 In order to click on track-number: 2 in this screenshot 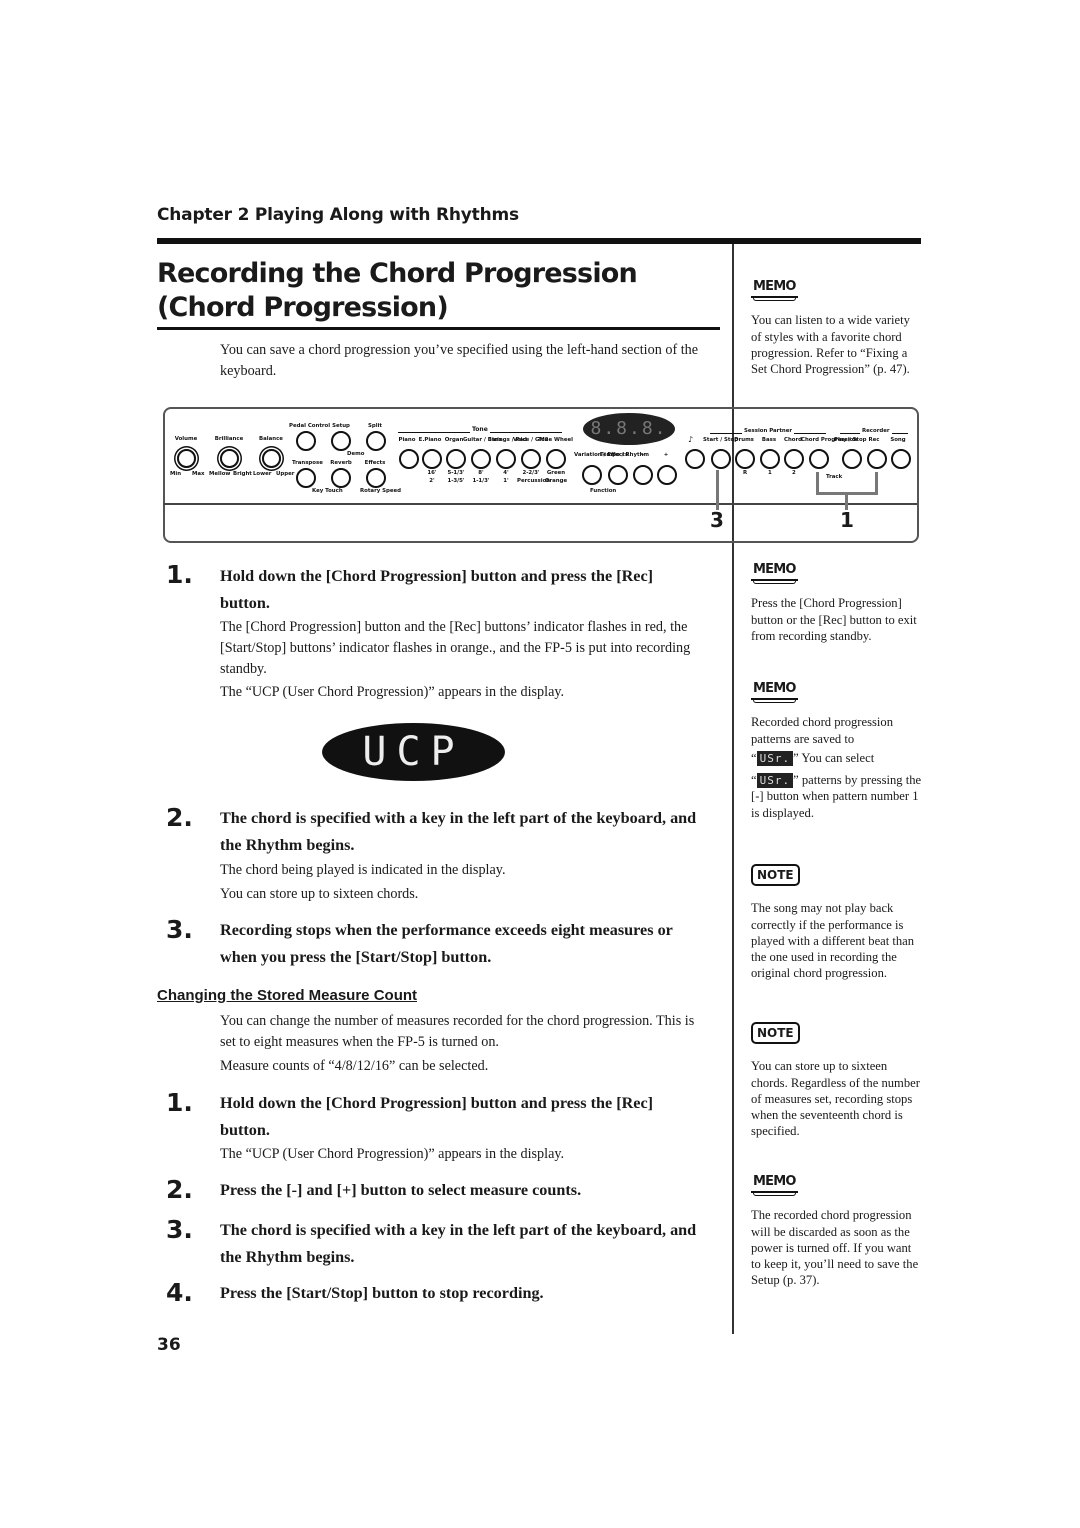, I will do `click(794, 473)`.